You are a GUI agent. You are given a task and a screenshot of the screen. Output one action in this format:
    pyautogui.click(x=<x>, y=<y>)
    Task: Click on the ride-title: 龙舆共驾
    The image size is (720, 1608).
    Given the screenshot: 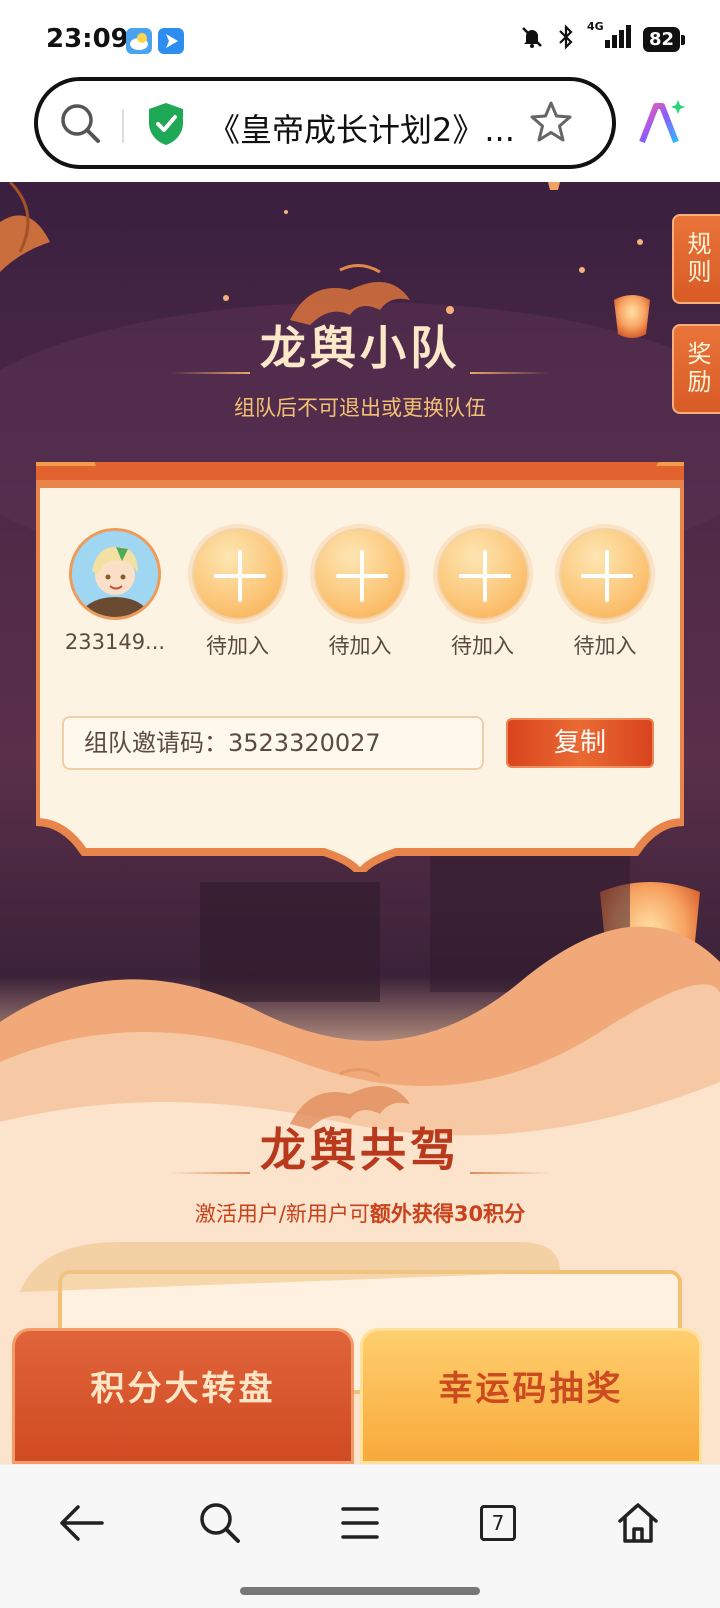 What is the action you would take?
    pyautogui.click(x=360, y=1150)
    